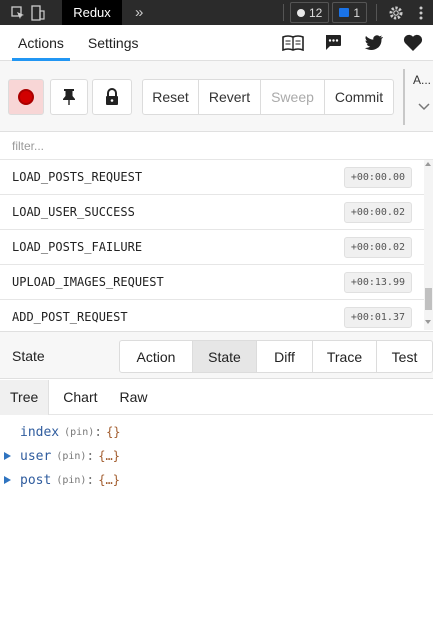 This screenshot has height=626, width=433. What do you see at coordinates (142, 12) in the screenshot?
I see `more-tabs-icon: »` at bounding box center [142, 12].